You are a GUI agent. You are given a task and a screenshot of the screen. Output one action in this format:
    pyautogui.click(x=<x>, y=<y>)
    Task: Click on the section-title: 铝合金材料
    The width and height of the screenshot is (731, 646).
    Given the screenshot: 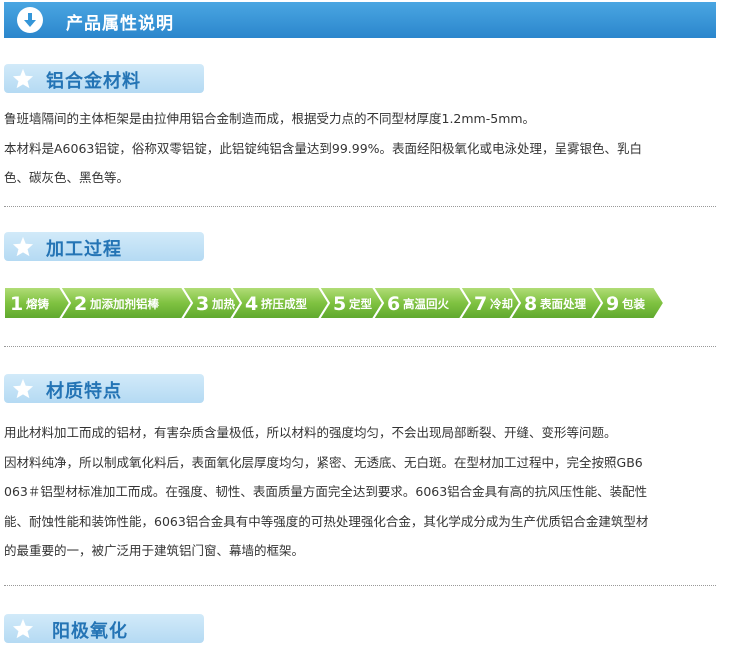 What is the action you would take?
    pyautogui.click(x=93, y=81)
    